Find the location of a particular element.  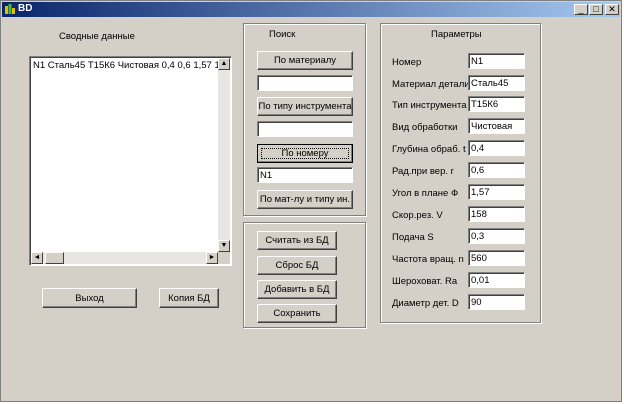

param-label: Вид обработки is located at coordinates (425, 127).